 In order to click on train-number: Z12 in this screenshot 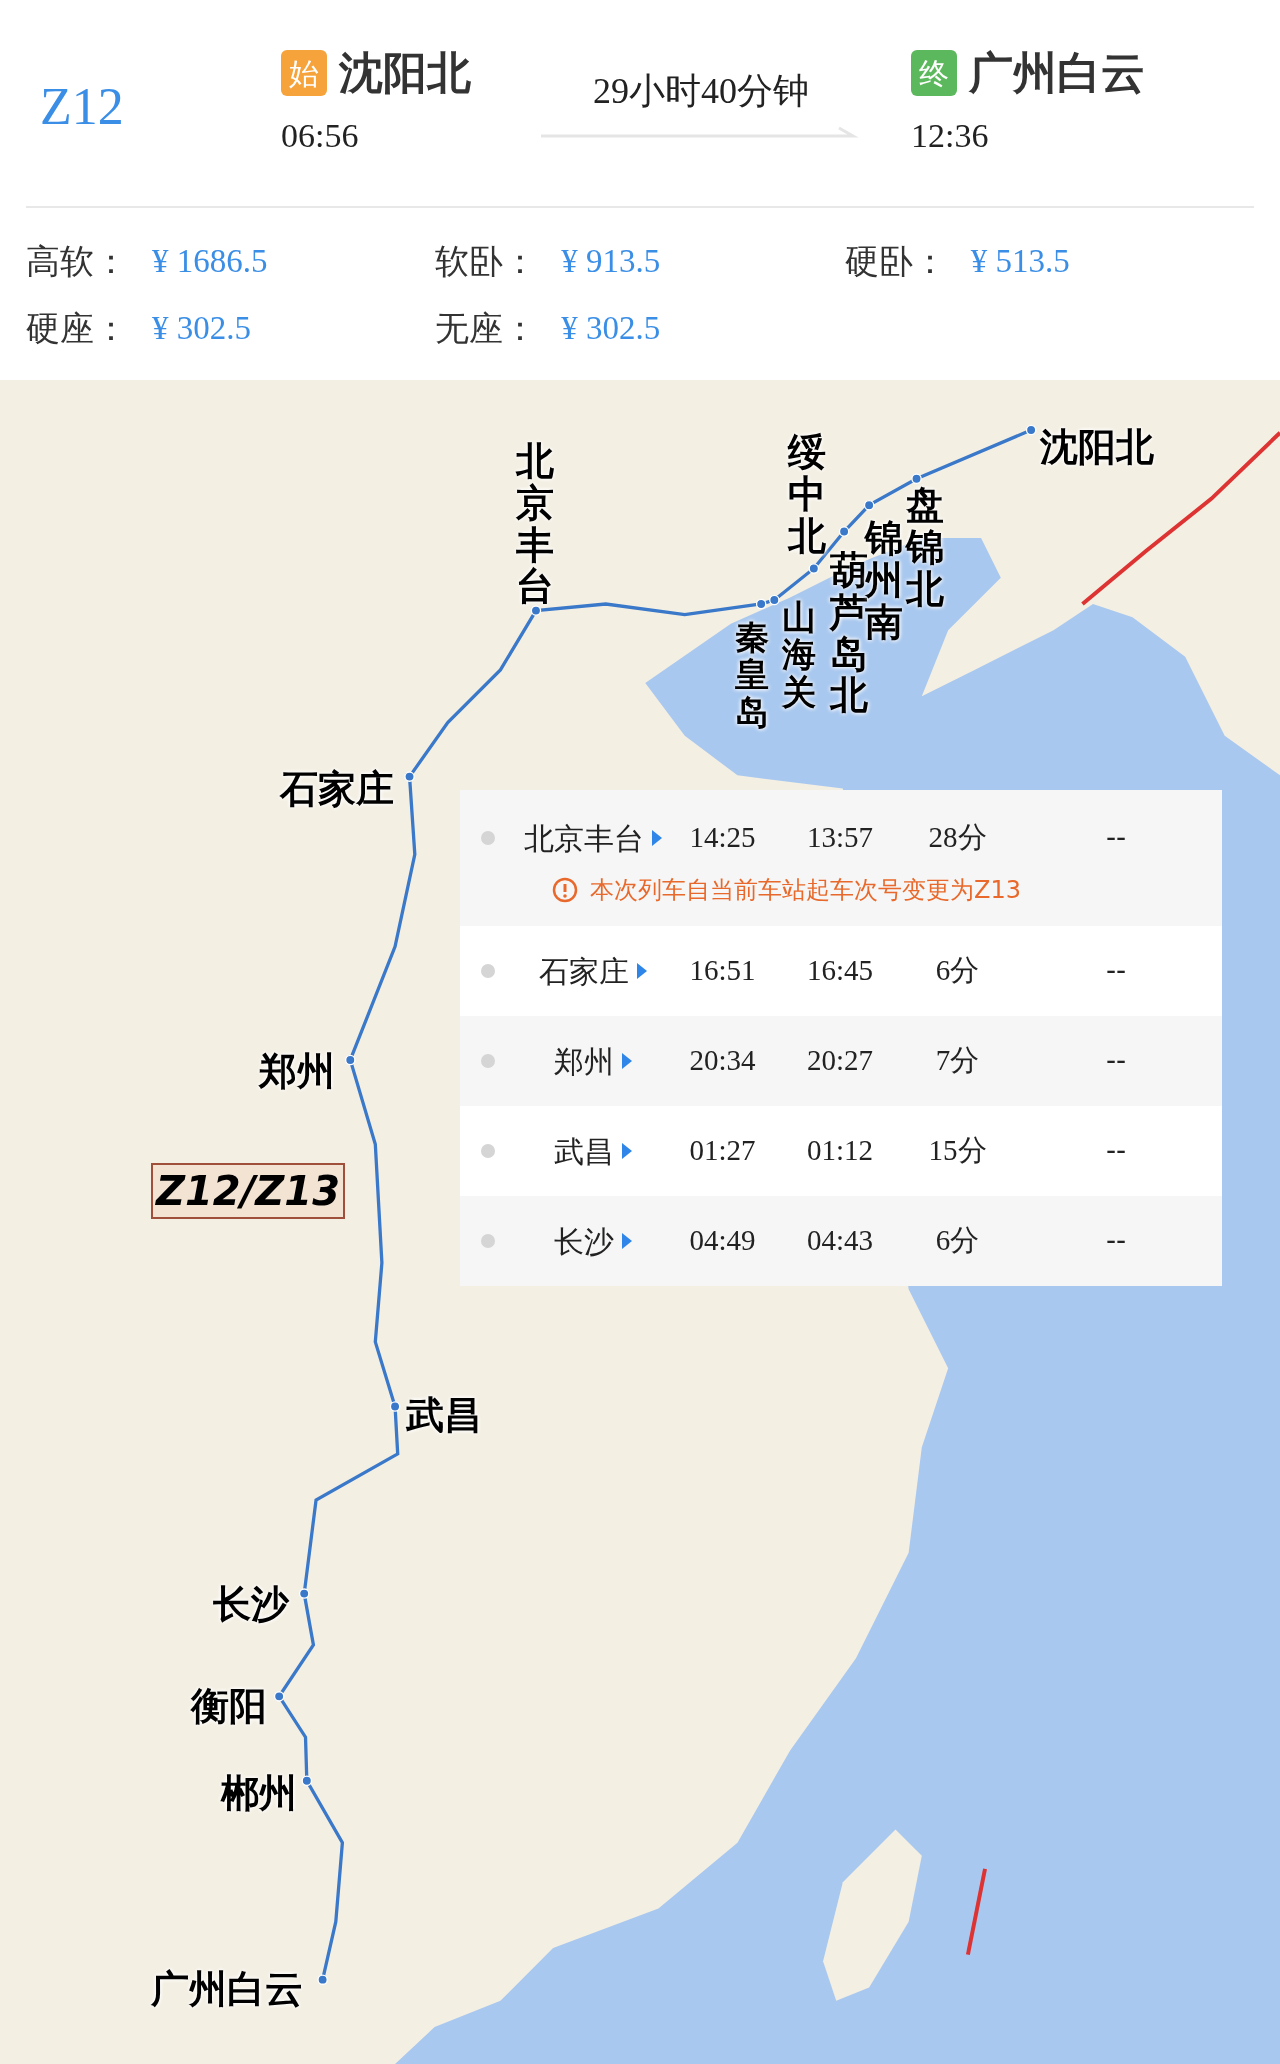, I will do `click(82, 107)`.